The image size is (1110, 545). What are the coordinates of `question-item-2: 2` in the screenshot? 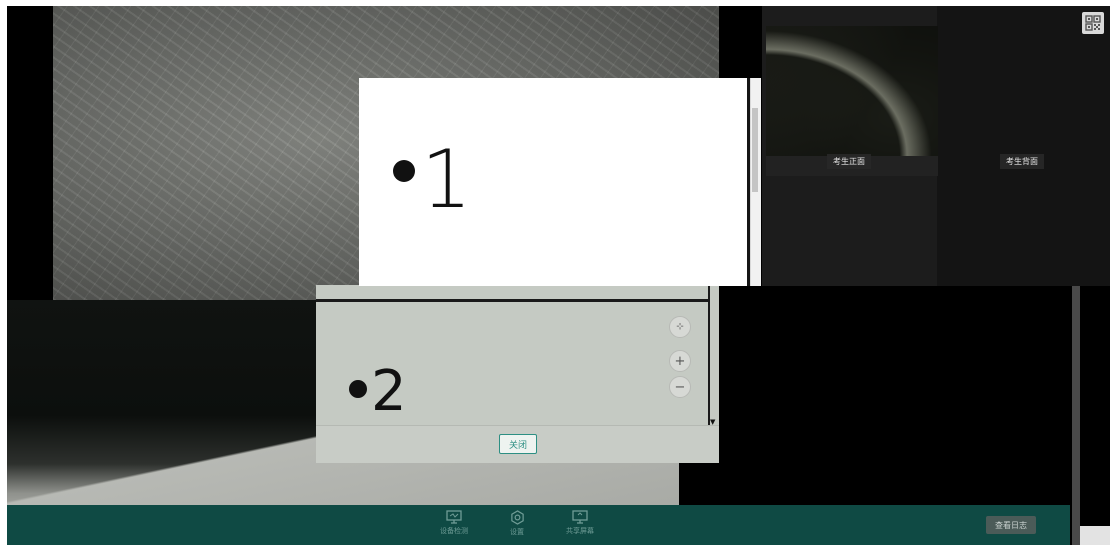 It's located at (378, 392).